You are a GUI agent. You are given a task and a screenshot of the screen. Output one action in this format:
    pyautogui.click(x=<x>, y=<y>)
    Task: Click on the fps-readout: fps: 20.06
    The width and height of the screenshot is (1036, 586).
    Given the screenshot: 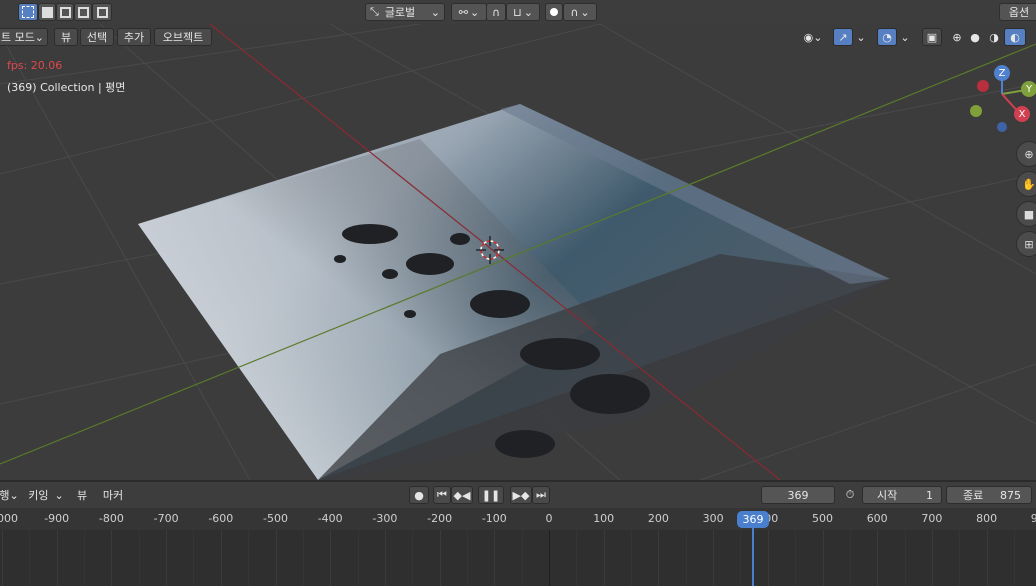 What is the action you would take?
    pyautogui.click(x=35, y=65)
    